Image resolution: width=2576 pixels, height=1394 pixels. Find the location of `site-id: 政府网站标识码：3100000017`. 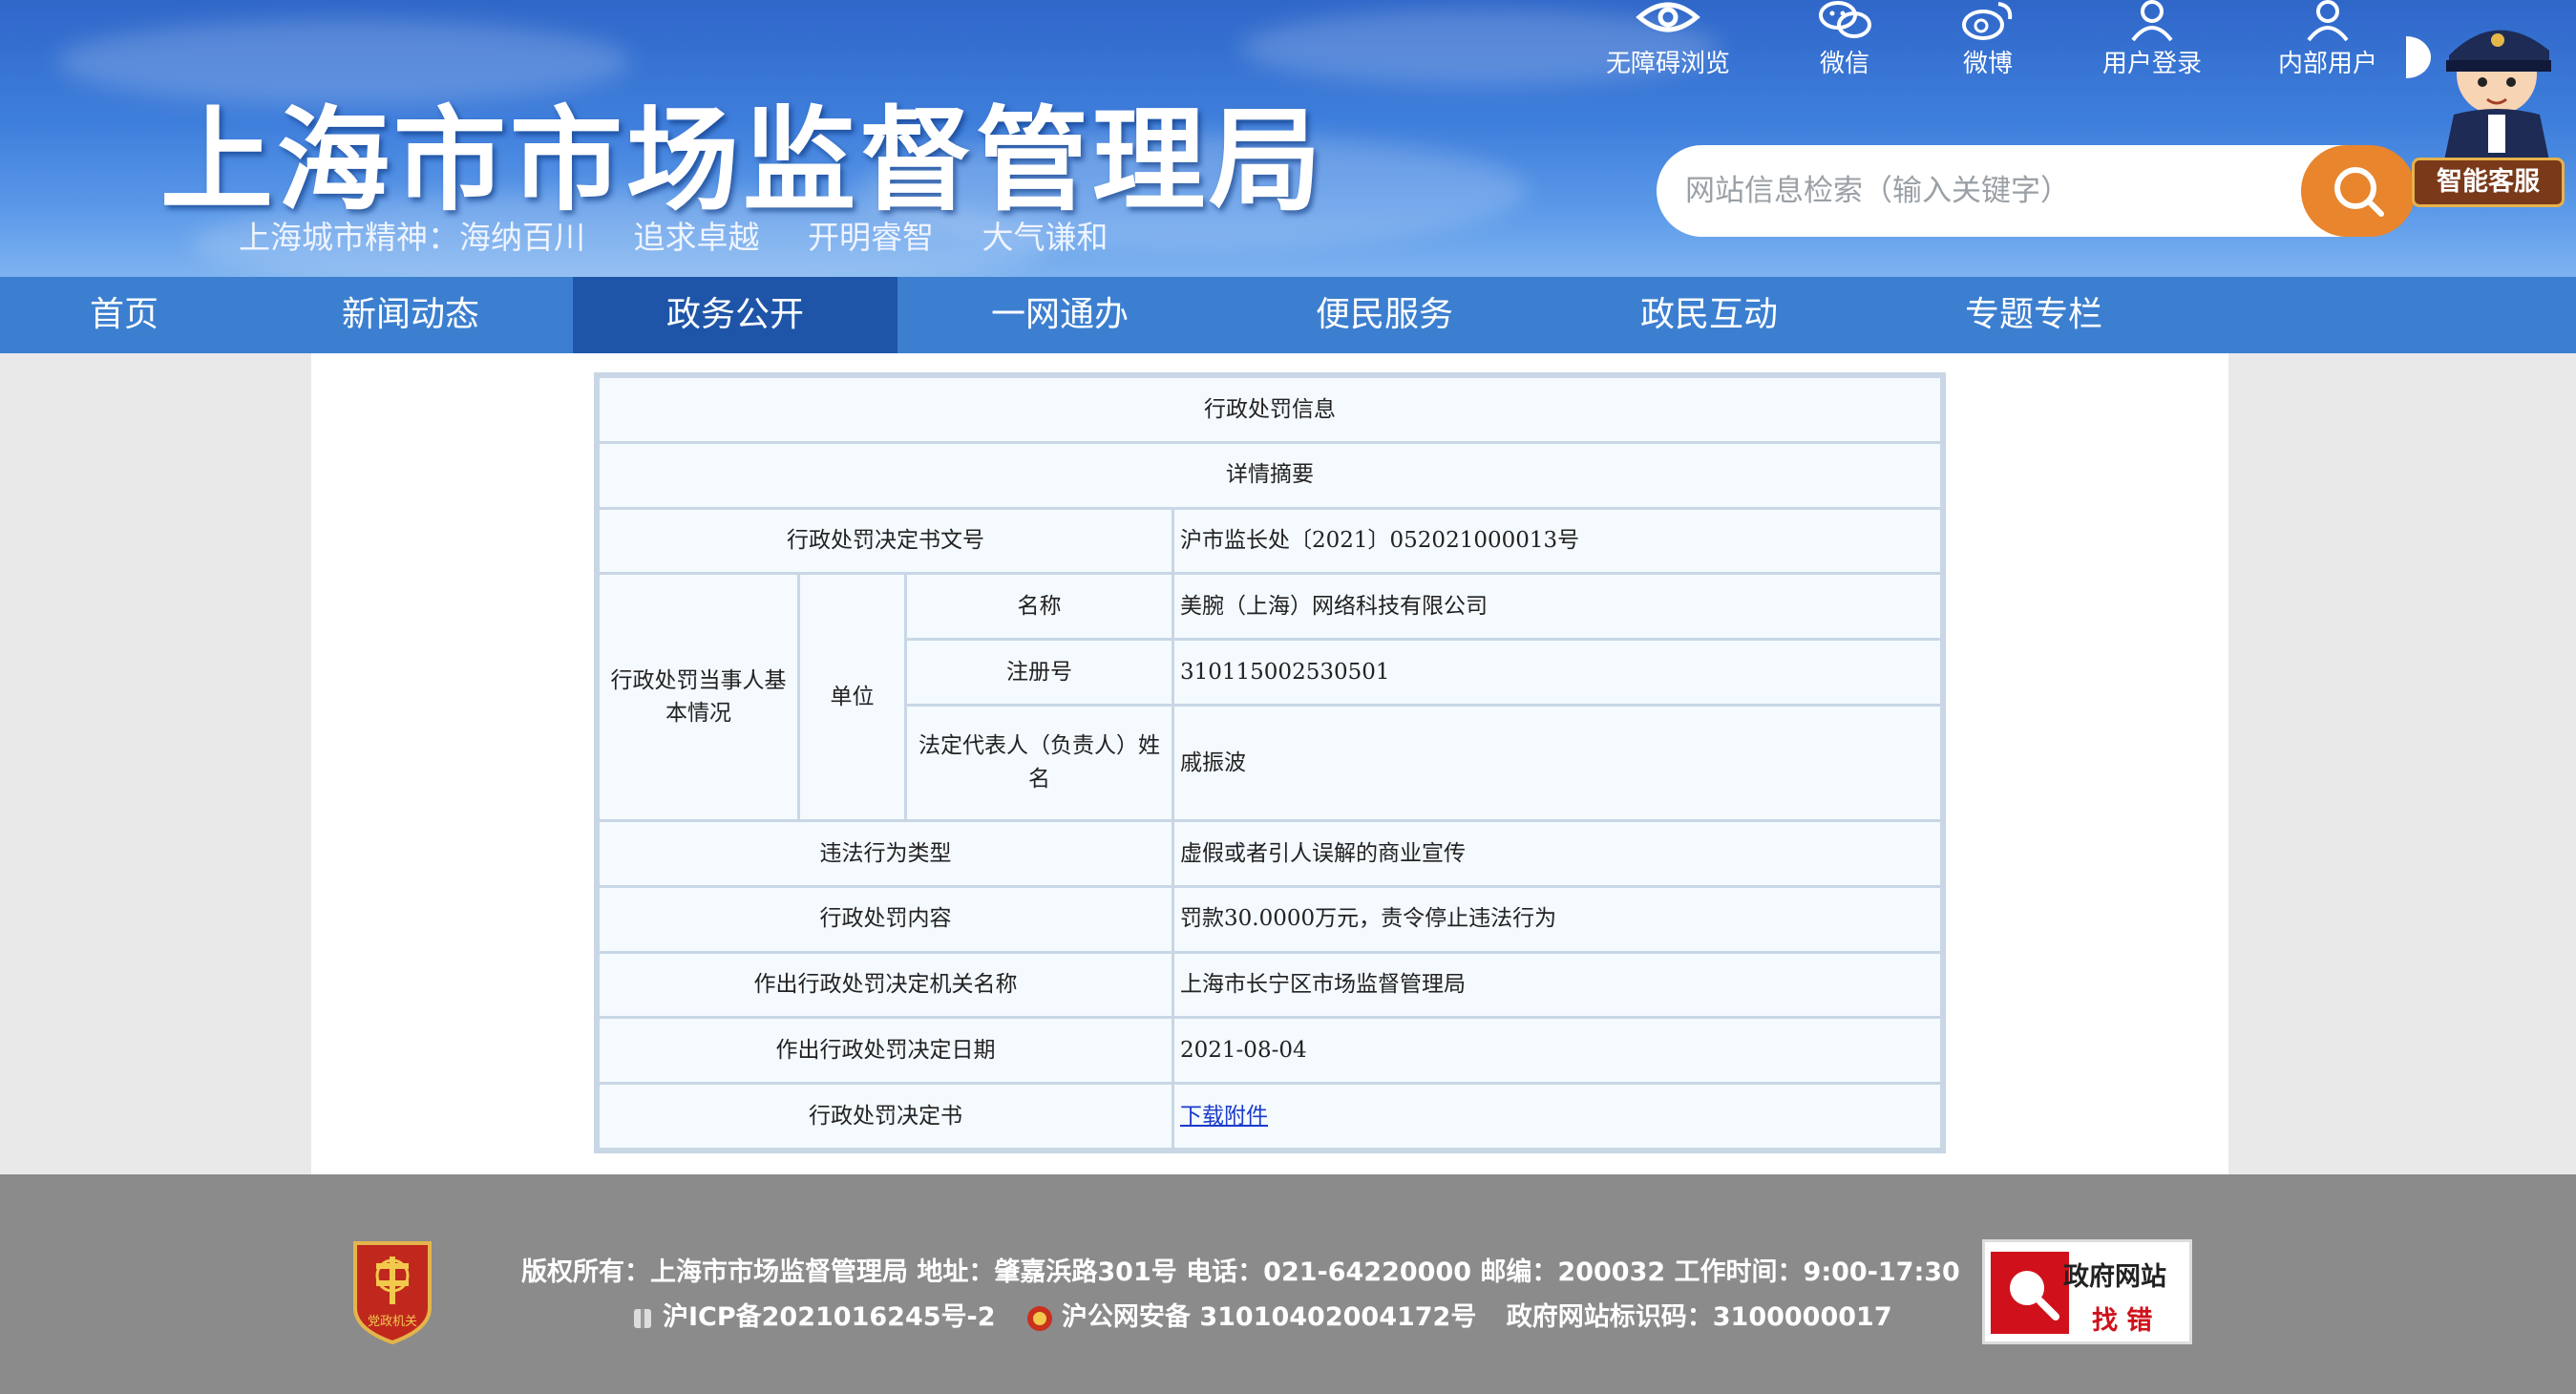

site-id: 政府网站标识码：3100000017 is located at coordinates (1699, 1317).